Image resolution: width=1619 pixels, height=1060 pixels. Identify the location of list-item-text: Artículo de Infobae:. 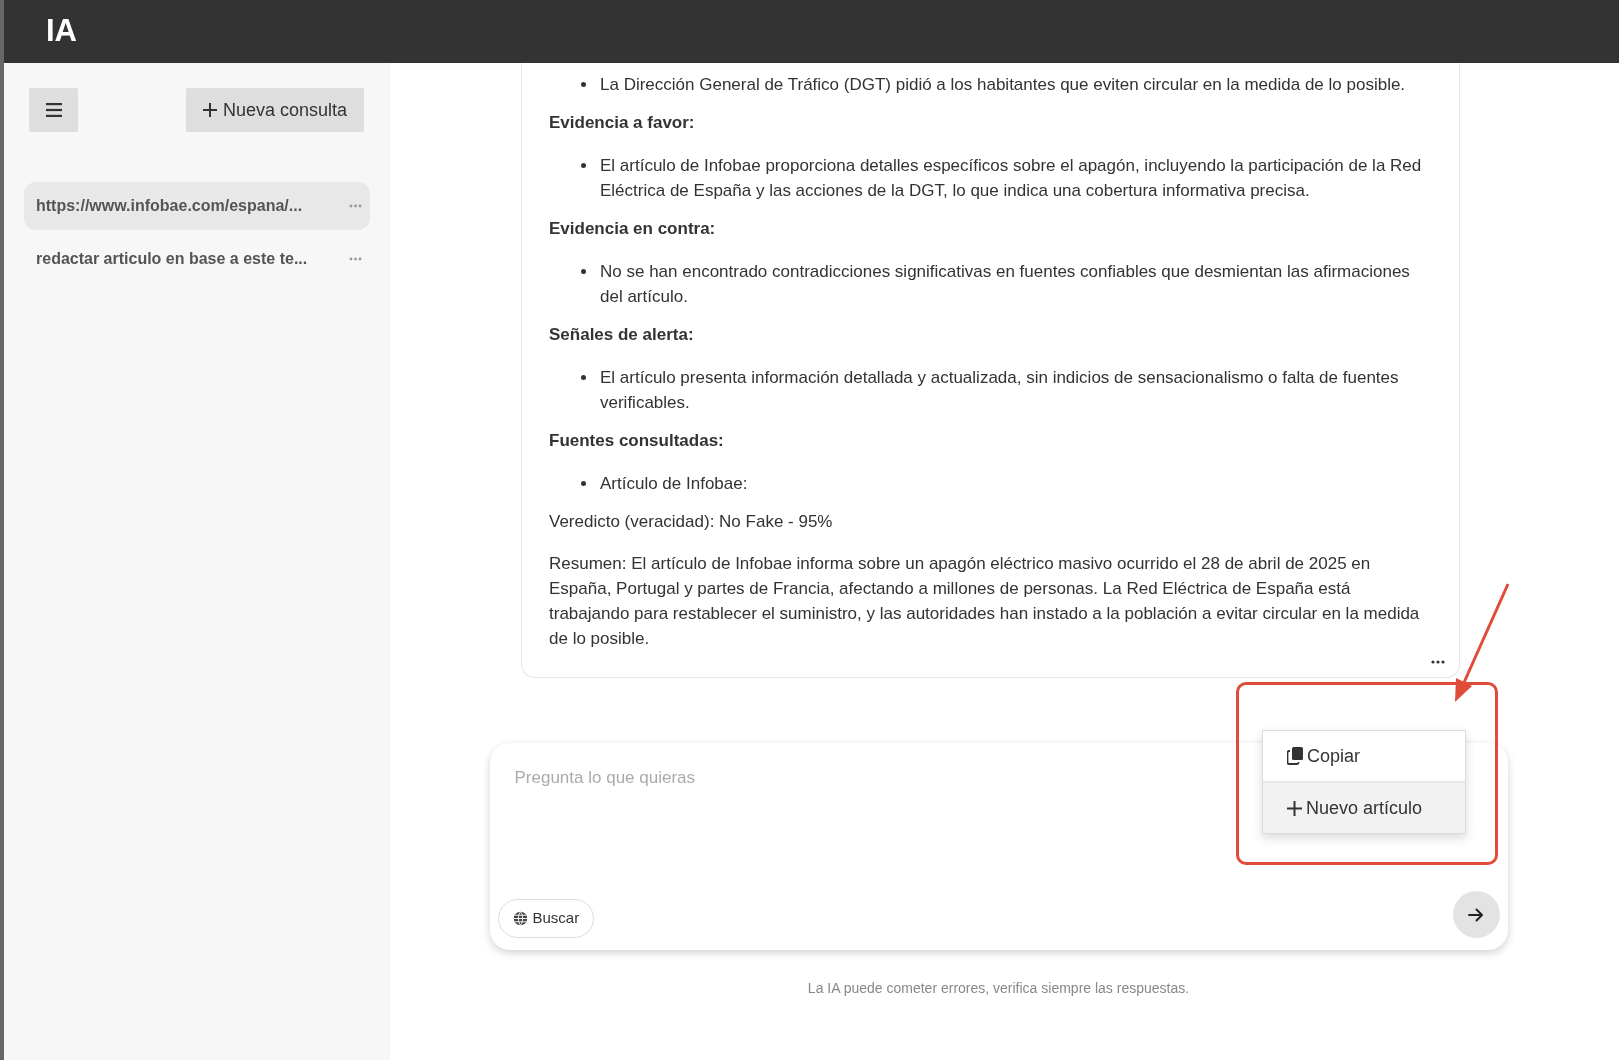
(674, 484).